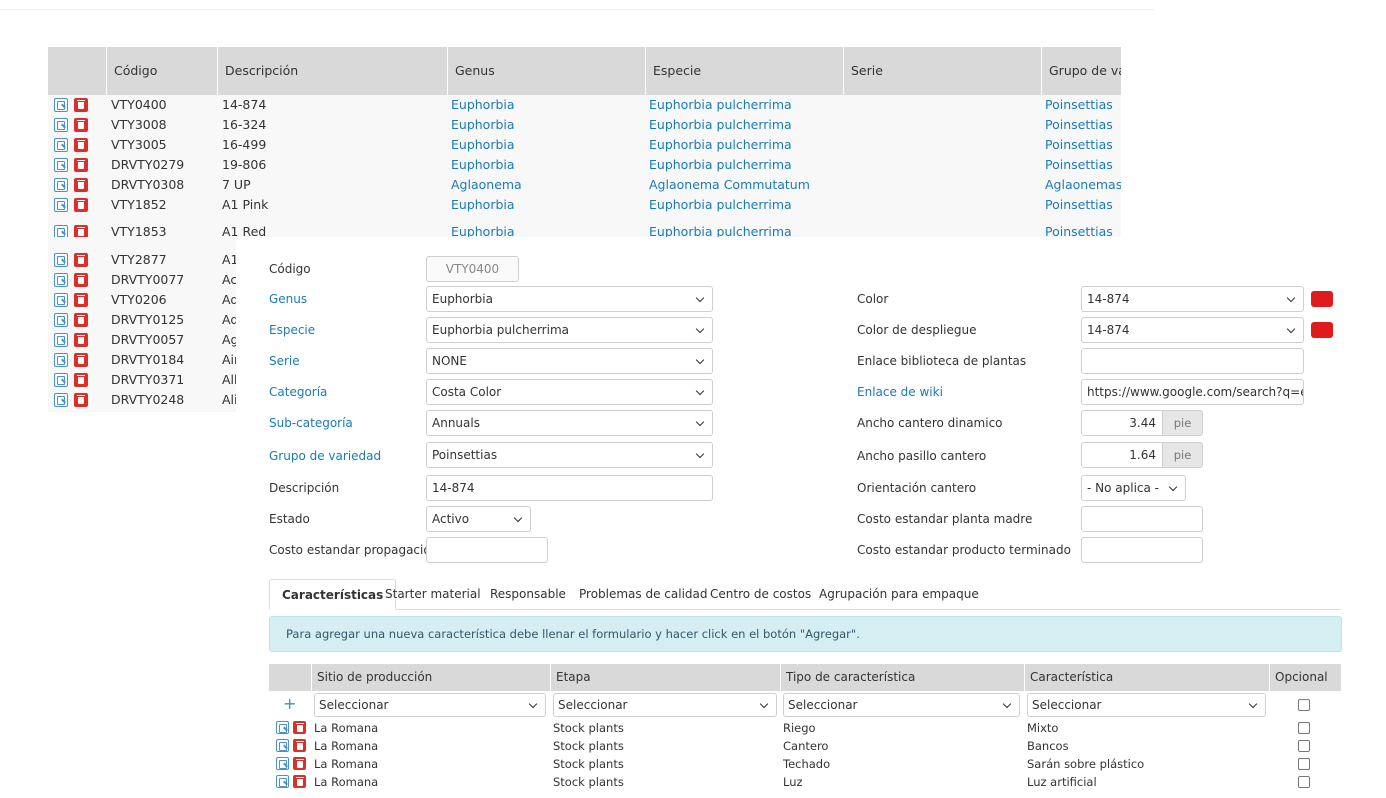 This screenshot has width=1386, height=798. I want to click on table-row: DRVTY0077 Acr, so click(142, 280).